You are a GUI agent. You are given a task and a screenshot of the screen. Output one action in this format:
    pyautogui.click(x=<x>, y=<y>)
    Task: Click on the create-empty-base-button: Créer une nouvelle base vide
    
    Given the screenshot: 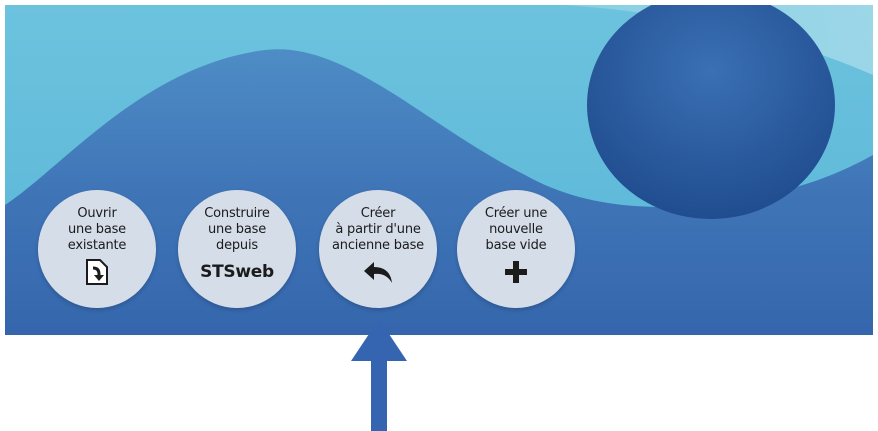 What is the action you would take?
    pyautogui.click(x=516, y=249)
    